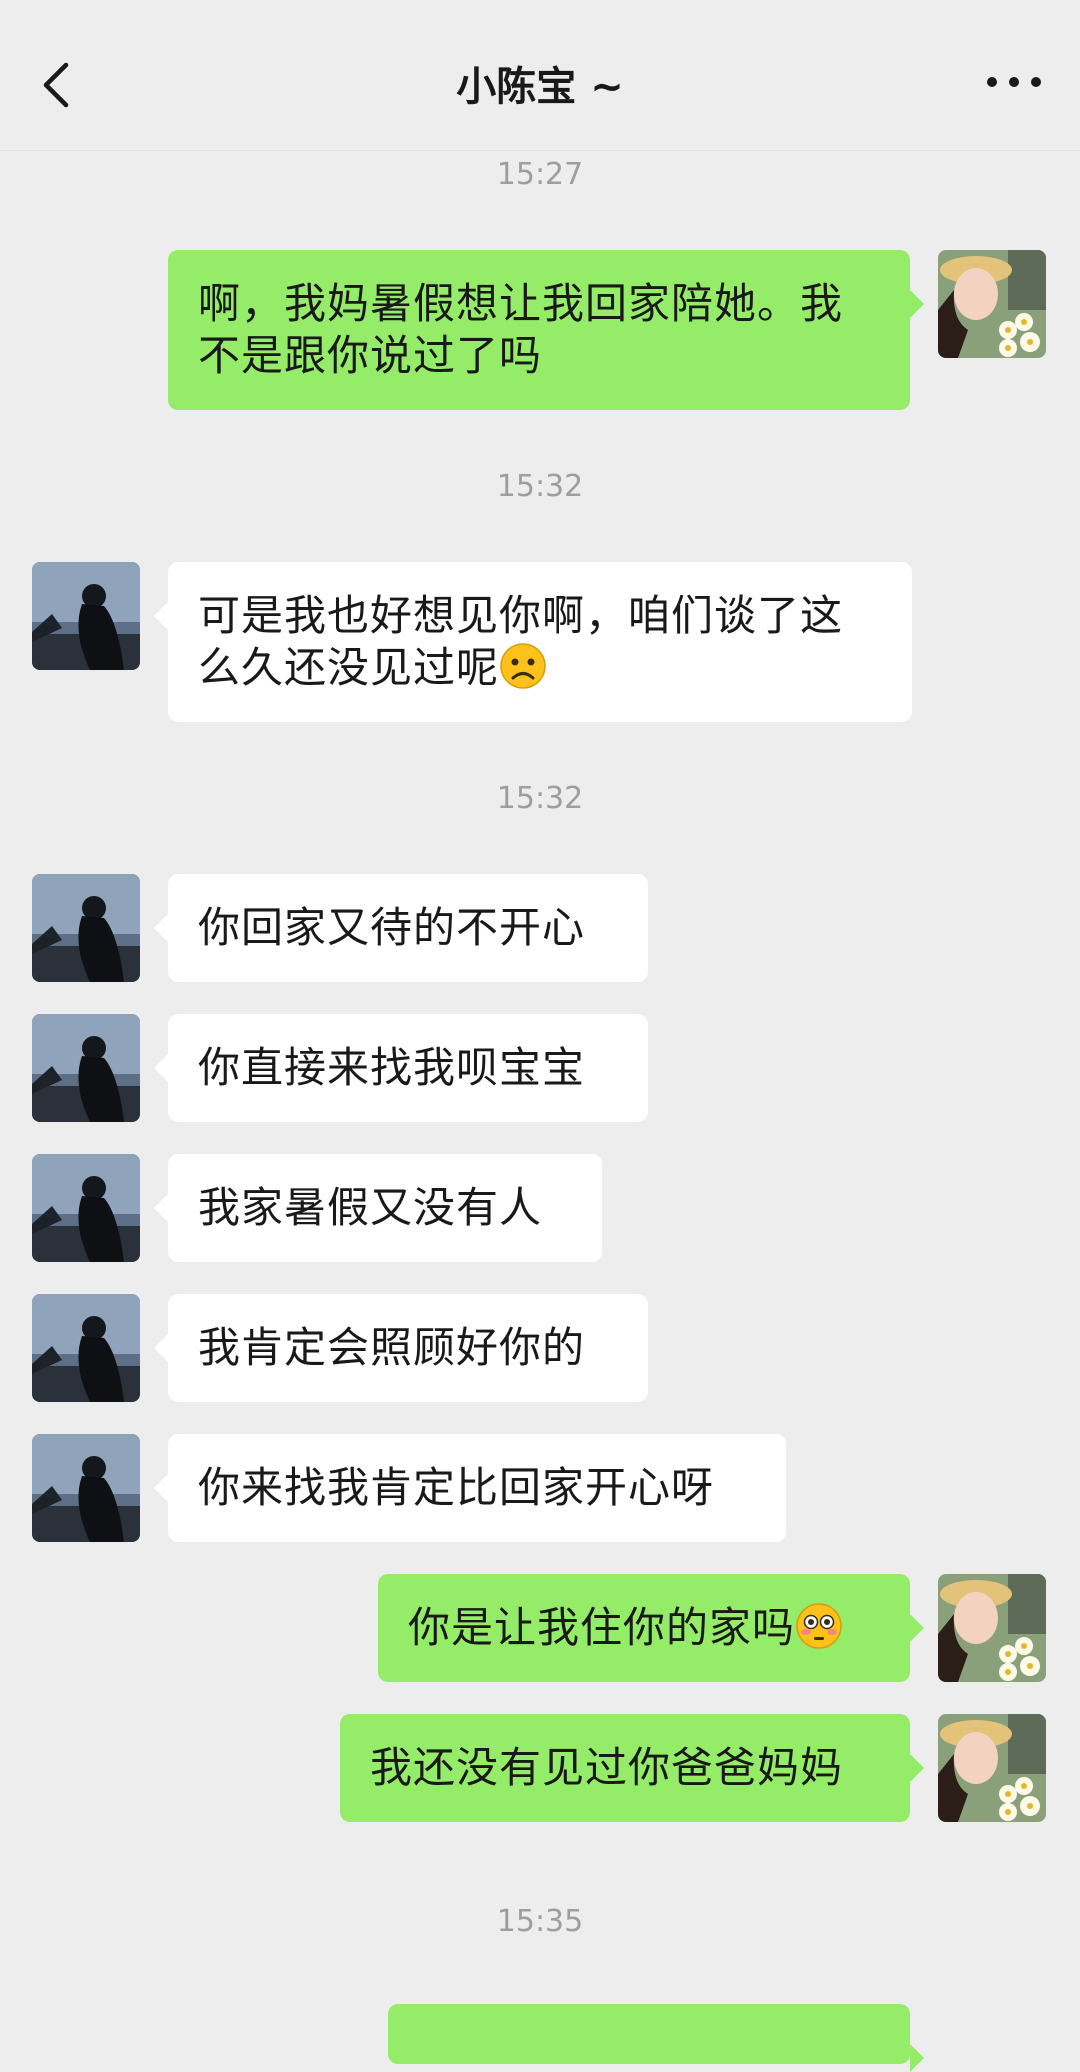 The image size is (1080, 2072). What do you see at coordinates (521, 329) in the screenshot?
I see `message-text: 啊，我妈暑假想让我回家陪她。我不是跟你说过了吗` at bounding box center [521, 329].